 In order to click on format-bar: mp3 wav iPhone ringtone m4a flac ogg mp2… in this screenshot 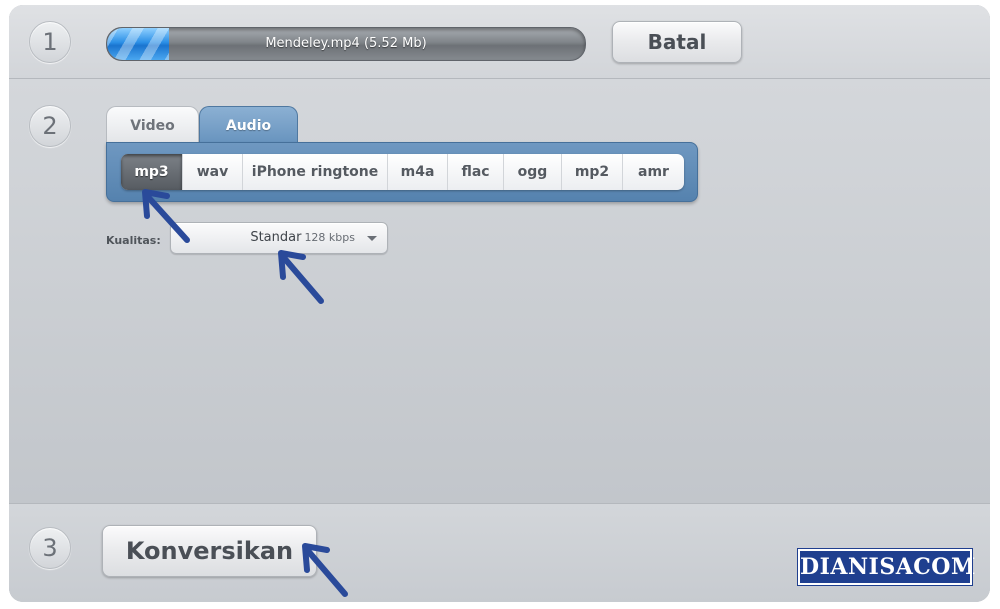, I will do `click(402, 172)`.